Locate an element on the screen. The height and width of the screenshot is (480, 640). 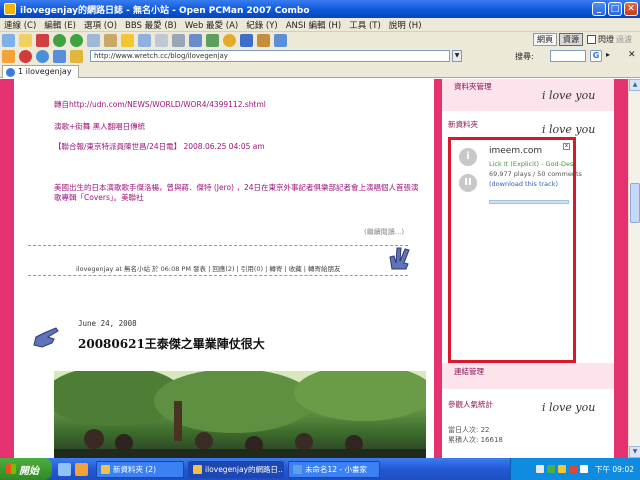
network-icon is located at coordinates (540, 469).